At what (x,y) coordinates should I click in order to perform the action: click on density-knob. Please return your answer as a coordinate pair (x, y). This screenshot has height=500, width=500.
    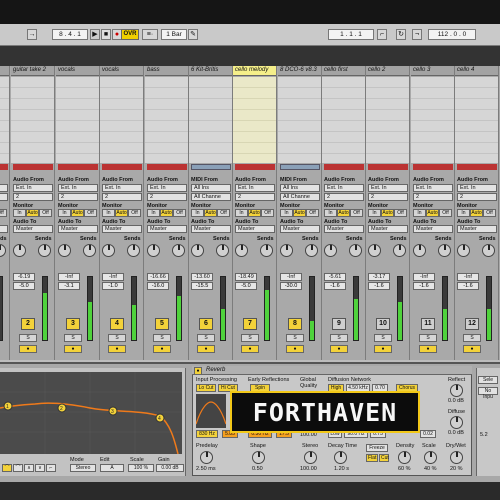
    Looking at the image, I should click on (404, 457).